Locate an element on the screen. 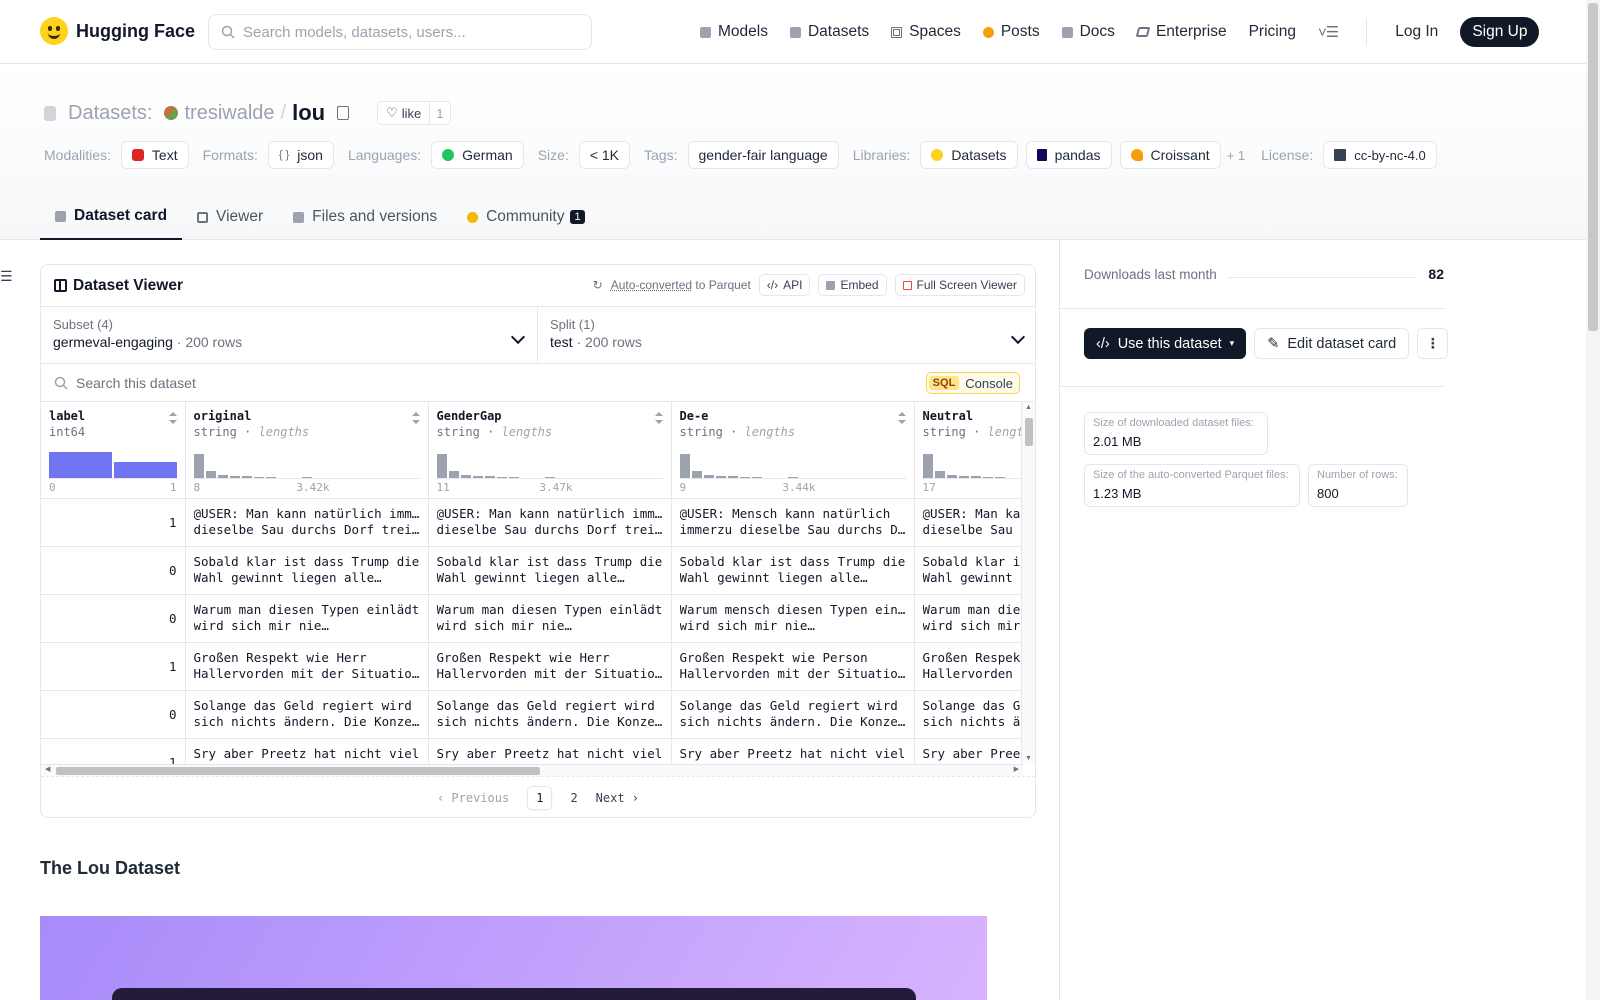 This screenshot has height=1000, width=1600. tab-viewer: Viewer is located at coordinates (230, 217).